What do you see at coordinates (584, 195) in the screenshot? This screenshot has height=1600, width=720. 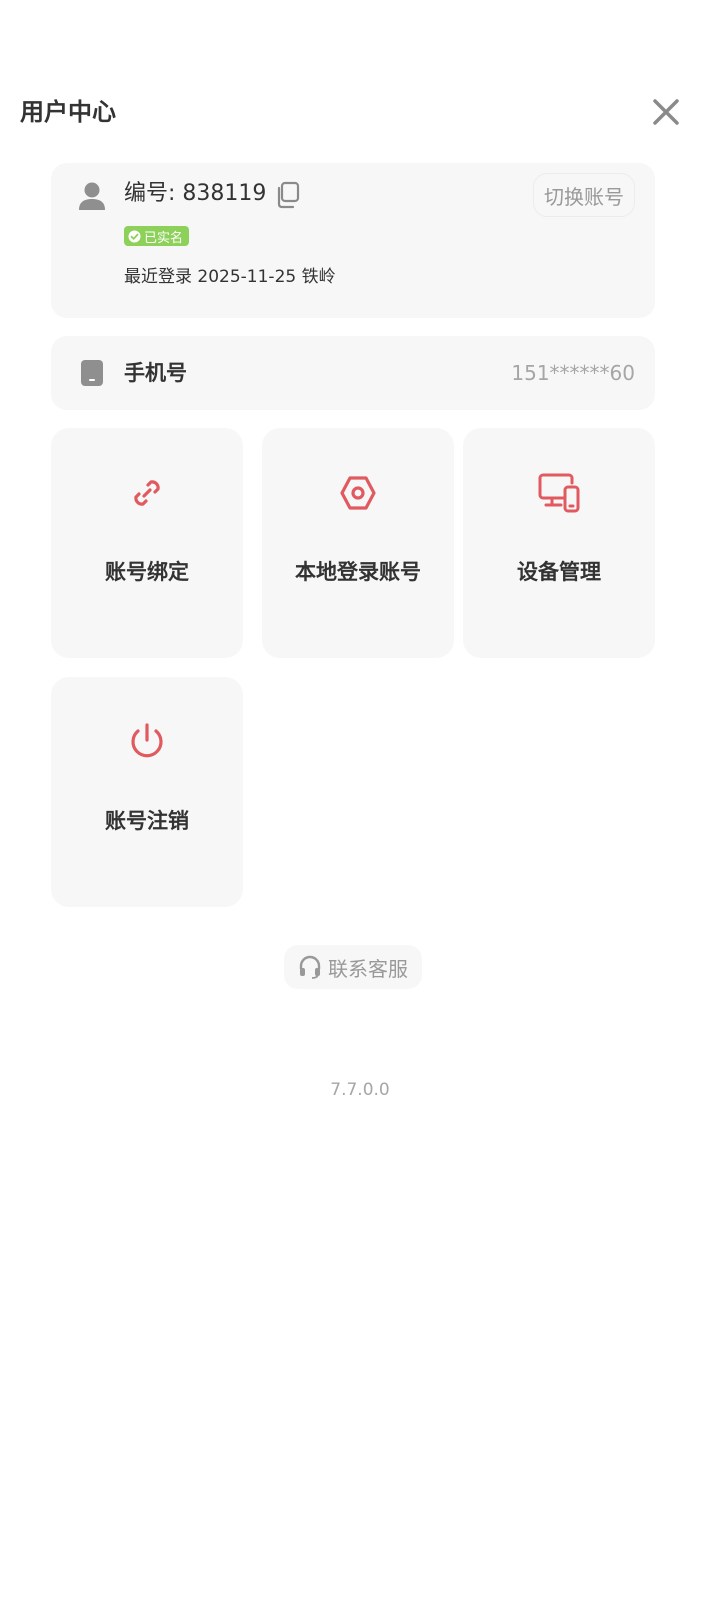 I see `switch-account-button: 切换账号` at bounding box center [584, 195].